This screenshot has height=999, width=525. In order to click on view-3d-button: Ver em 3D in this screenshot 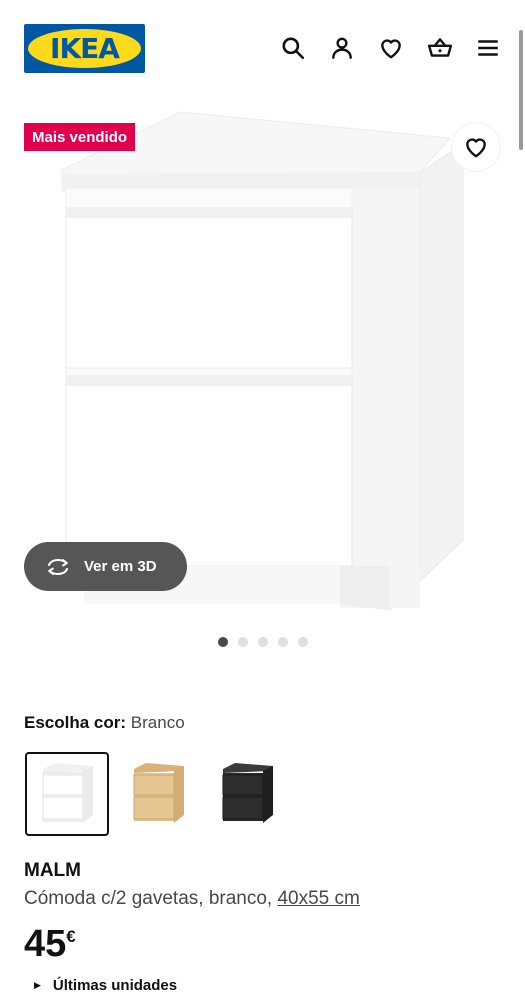, I will do `click(105, 566)`.